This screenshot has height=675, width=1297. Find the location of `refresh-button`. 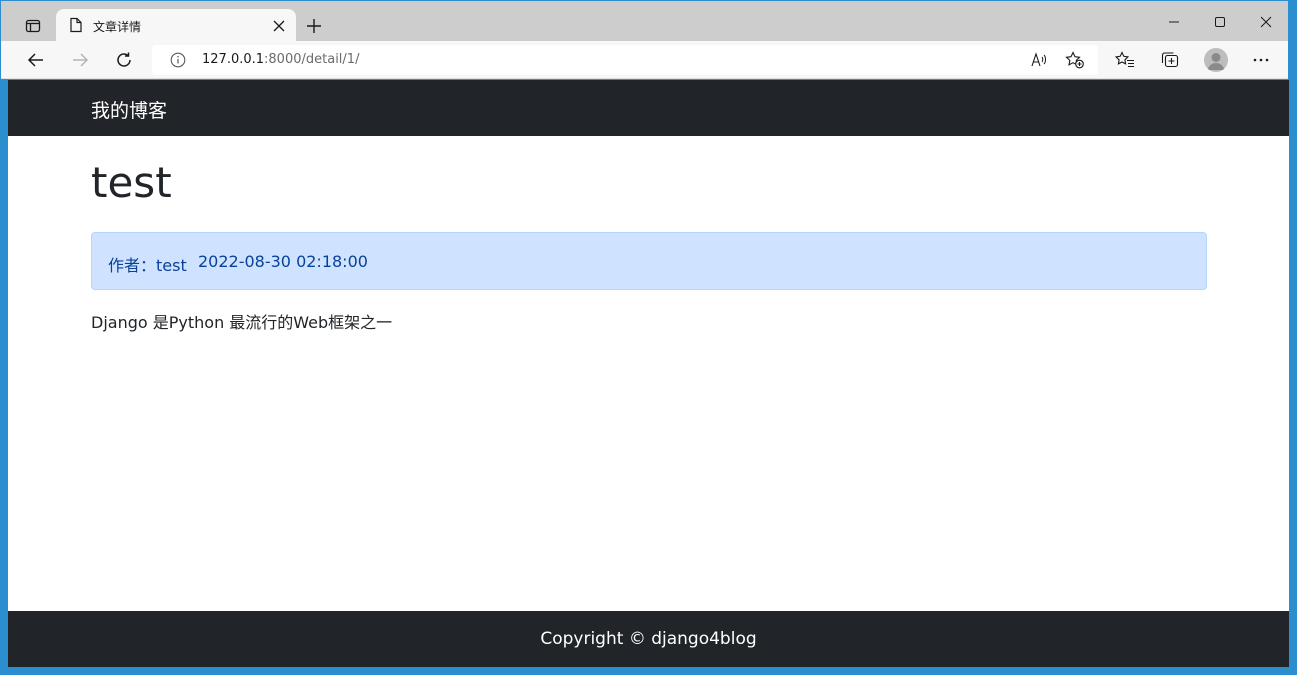

refresh-button is located at coordinates (124, 60).